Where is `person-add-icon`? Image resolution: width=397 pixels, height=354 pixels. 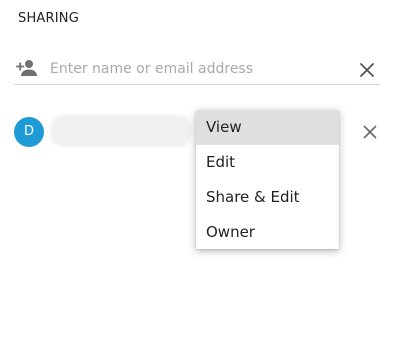
person-add-icon is located at coordinates (27, 68).